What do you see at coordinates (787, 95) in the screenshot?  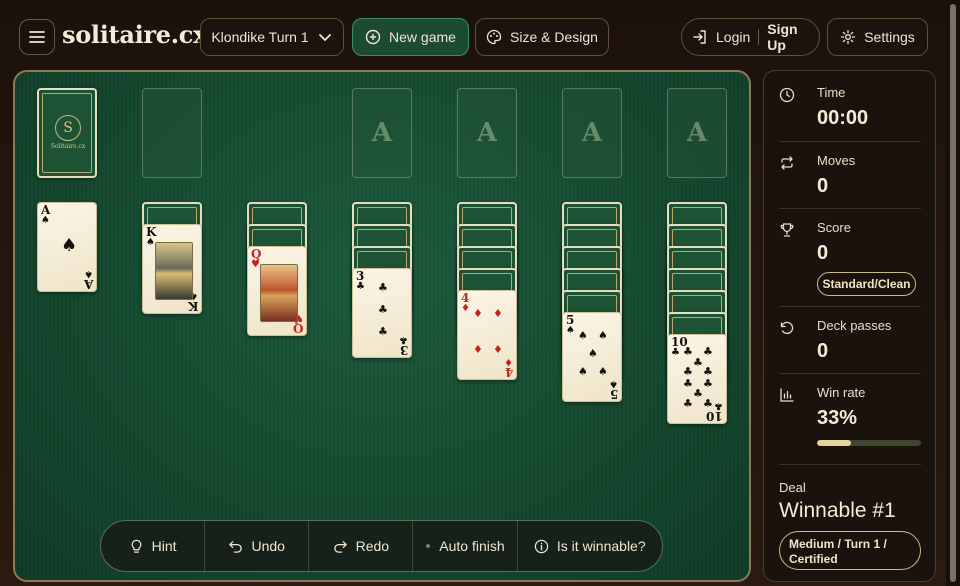 I see `clock-icon` at bounding box center [787, 95].